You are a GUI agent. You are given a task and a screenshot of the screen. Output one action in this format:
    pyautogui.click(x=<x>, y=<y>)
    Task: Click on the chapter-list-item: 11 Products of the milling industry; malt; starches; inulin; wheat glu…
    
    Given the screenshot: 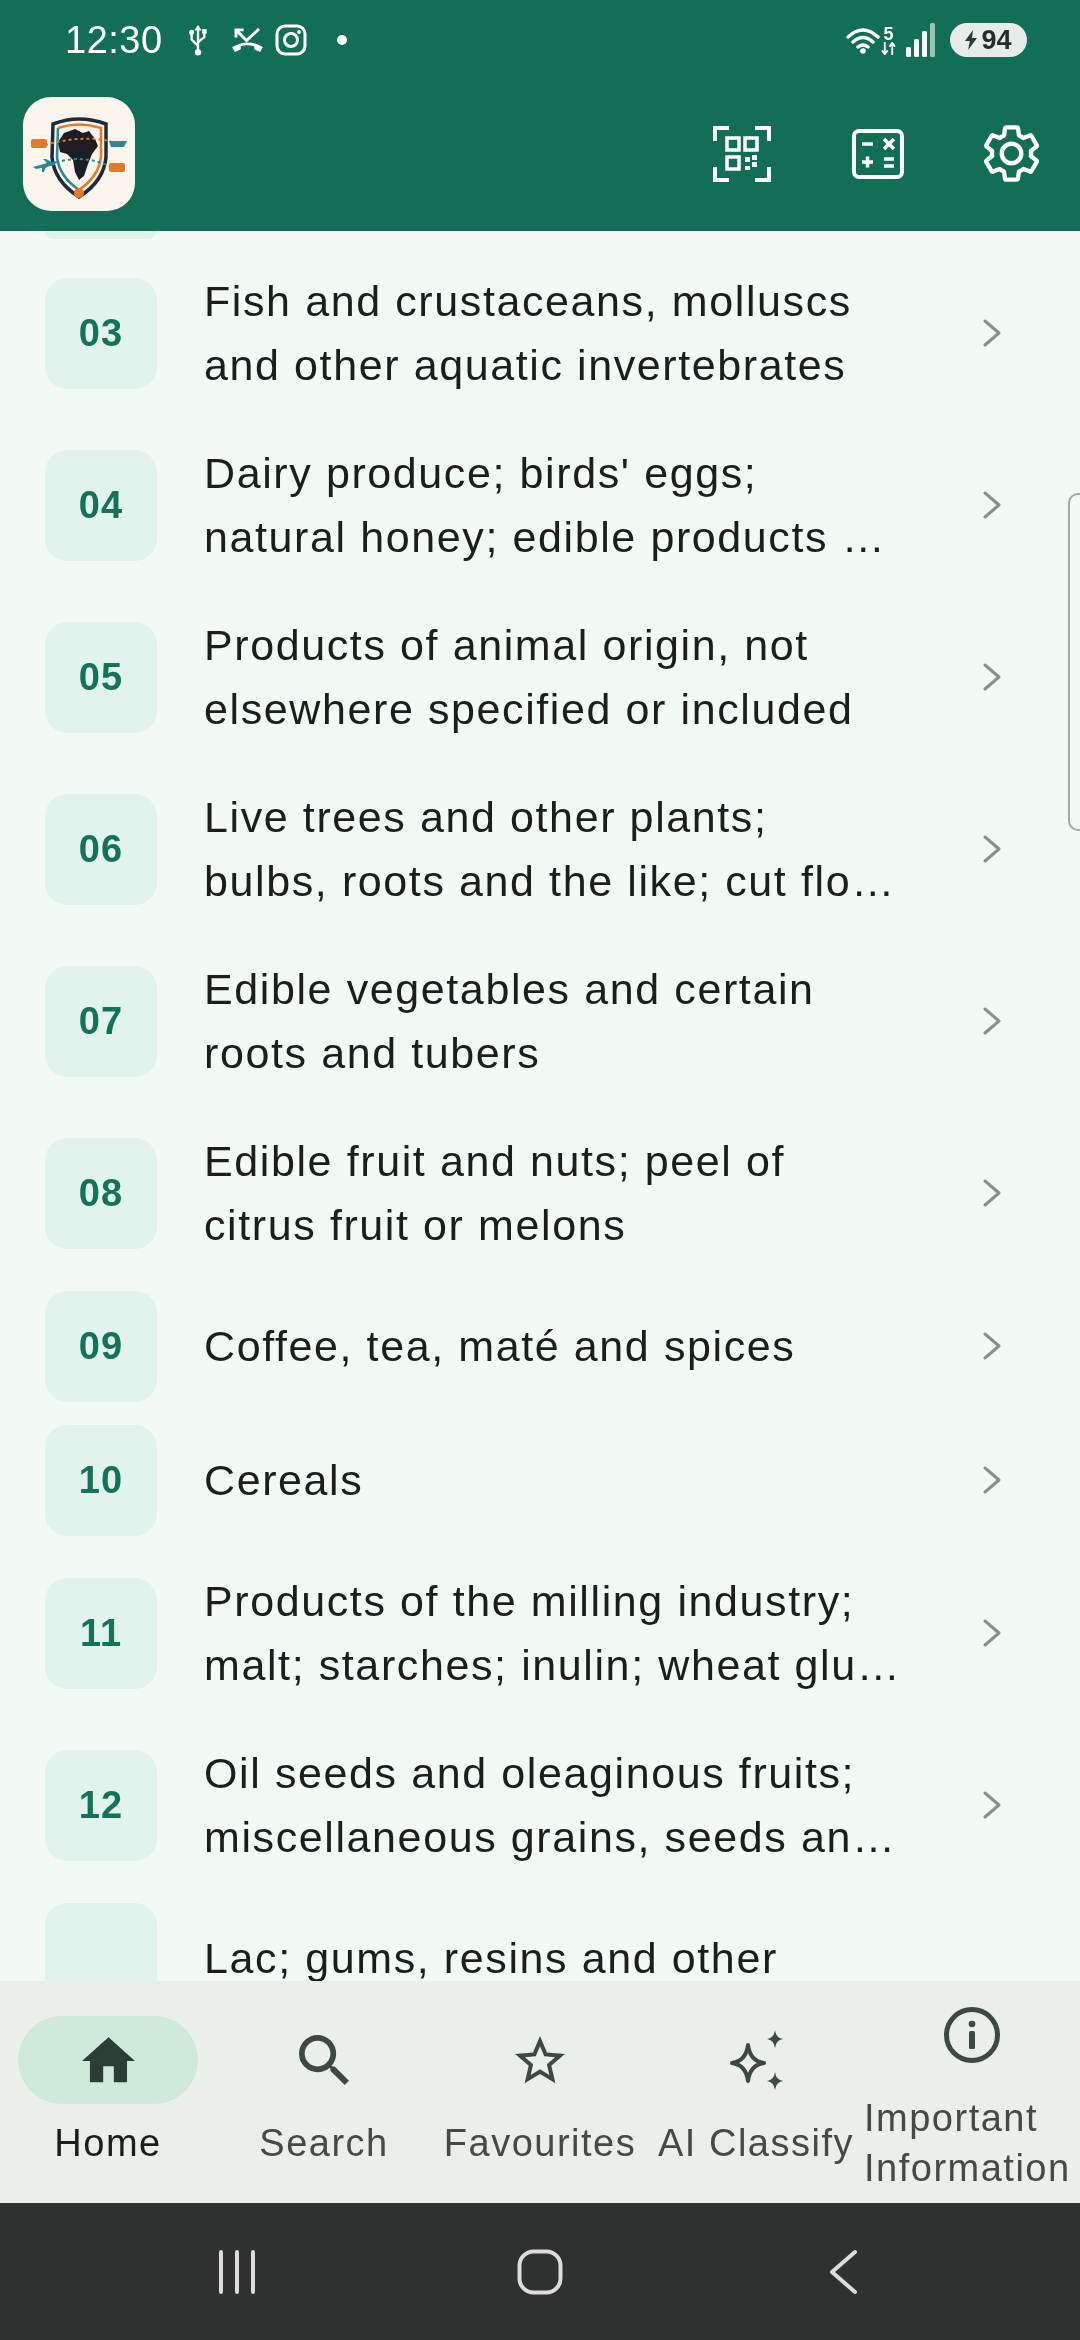 What is the action you would take?
    pyautogui.click(x=540, y=1633)
    